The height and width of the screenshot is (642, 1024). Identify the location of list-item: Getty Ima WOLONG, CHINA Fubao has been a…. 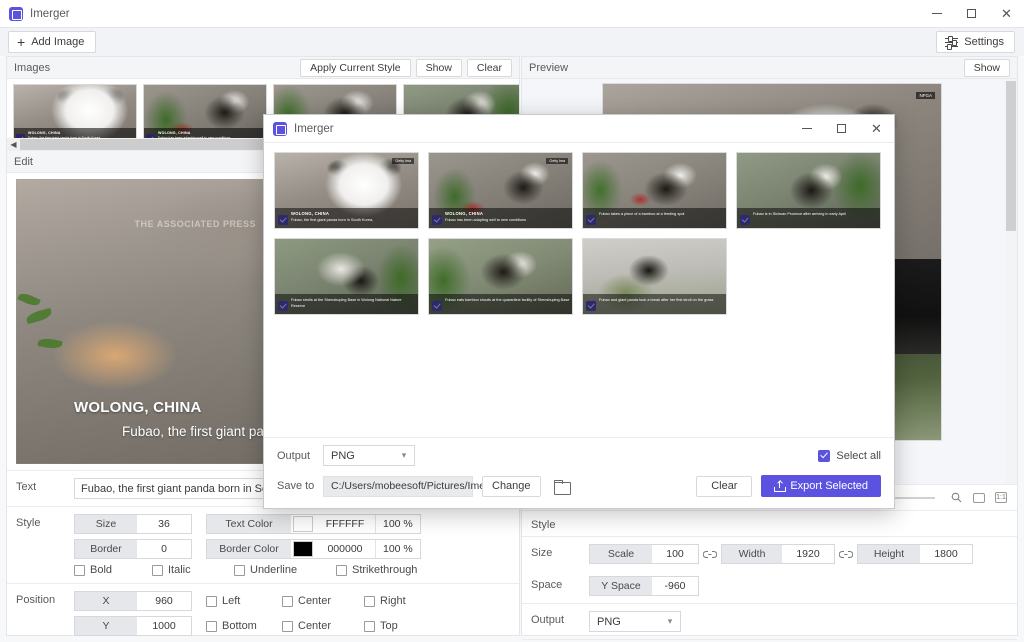
(500, 190).